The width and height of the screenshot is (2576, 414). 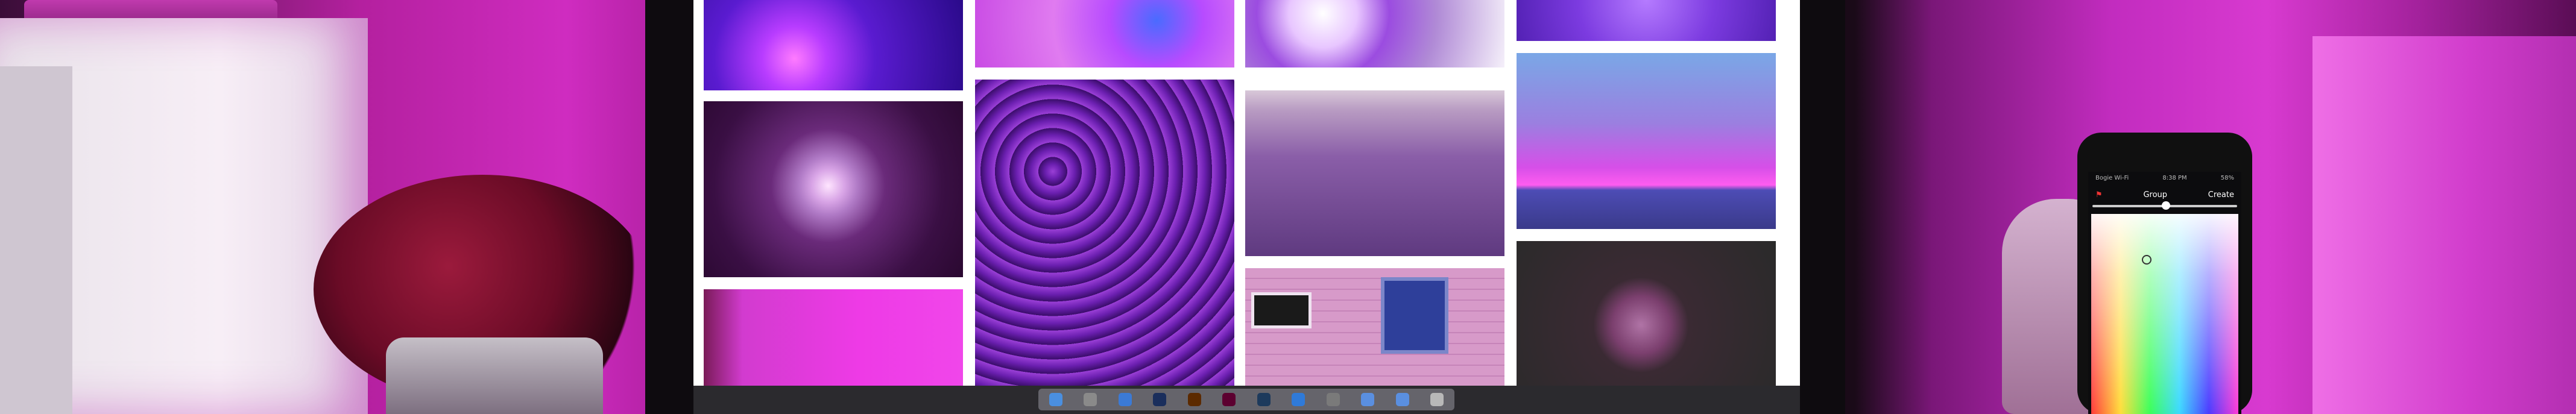 What do you see at coordinates (494, 375) in the screenshot?
I see `vase` at bounding box center [494, 375].